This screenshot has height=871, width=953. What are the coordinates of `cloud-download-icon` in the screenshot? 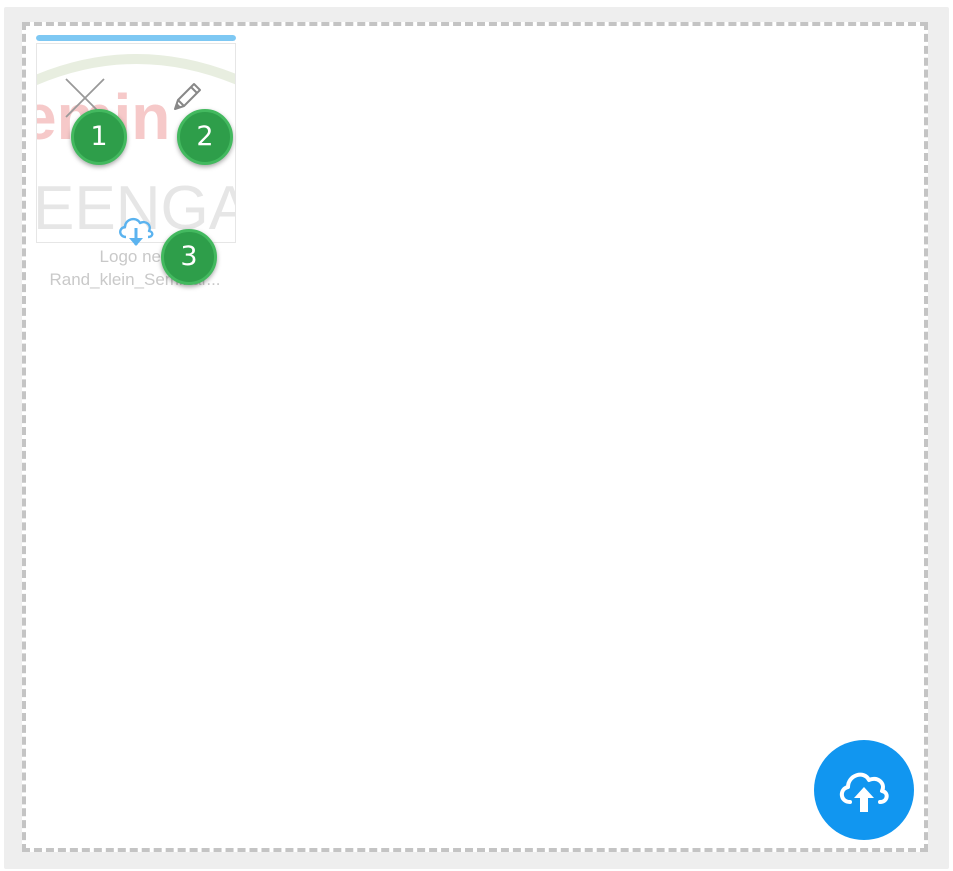 It's located at (136, 231).